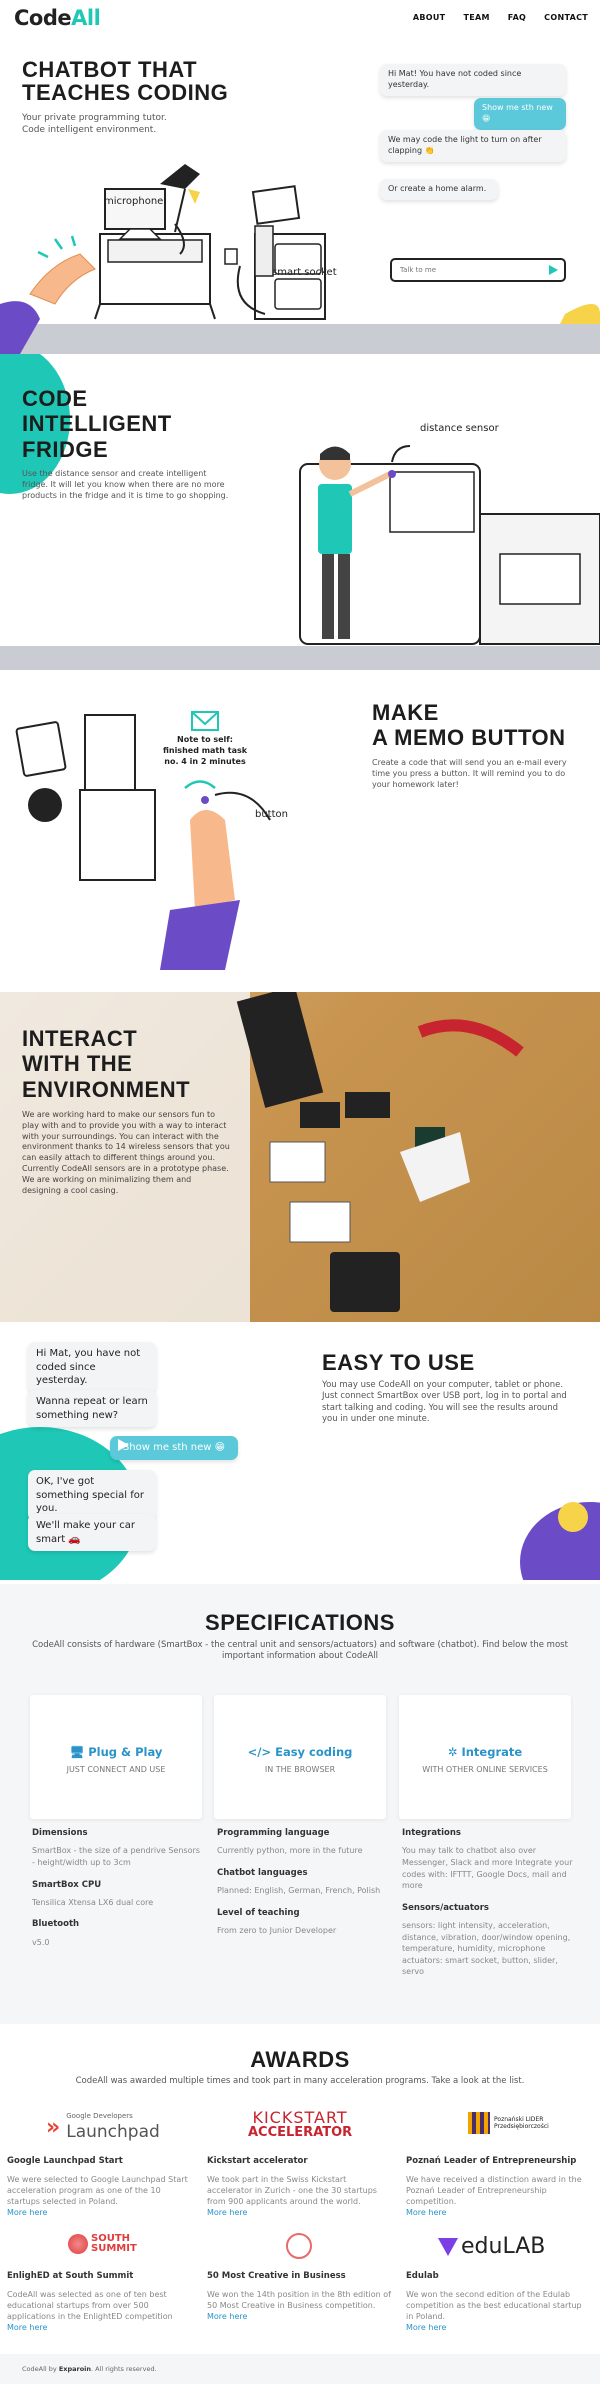 The height and width of the screenshot is (2384, 600). Describe the element at coordinates (439, 189) in the screenshot. I see `chat-bubble-bot: Or create a home alarm.` at that location.